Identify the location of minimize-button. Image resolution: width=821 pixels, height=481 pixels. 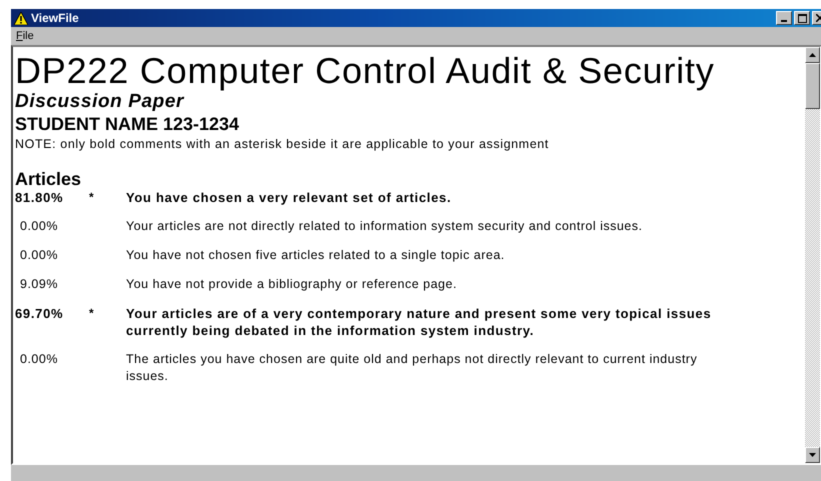
(784, 18).